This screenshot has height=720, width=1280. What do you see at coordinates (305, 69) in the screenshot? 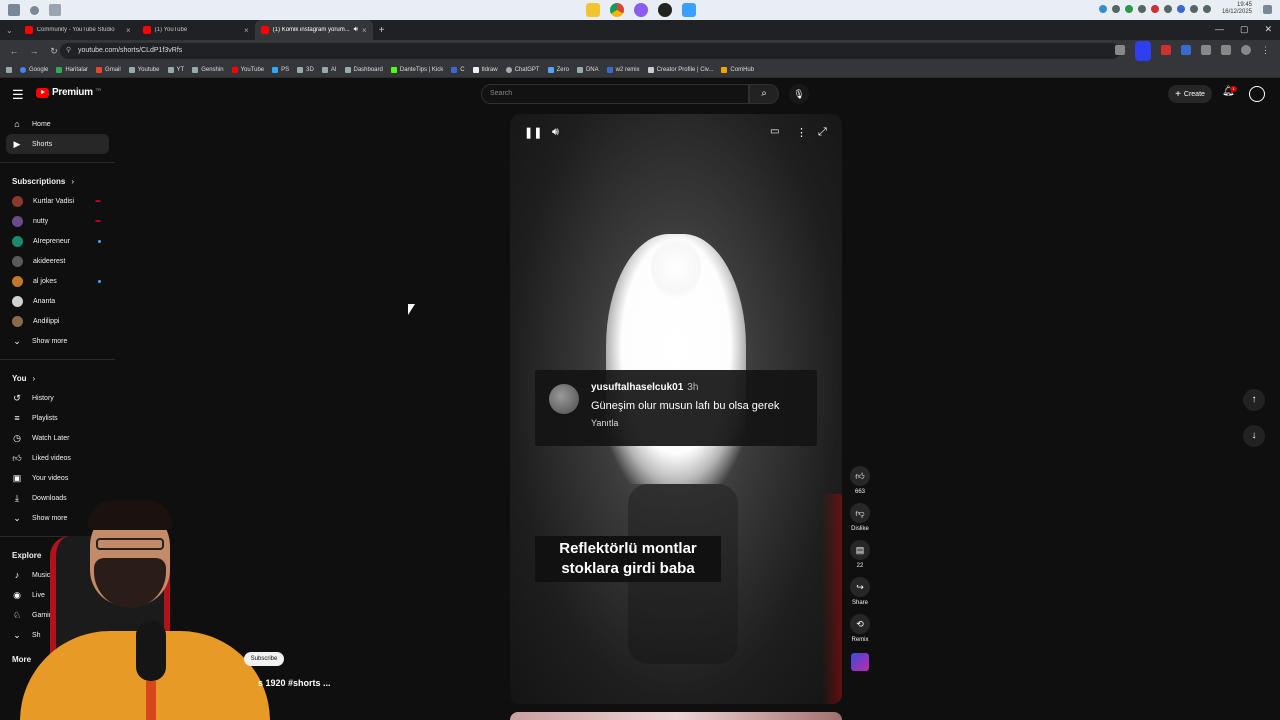
I see `bookmark-folder: 3D` at bounding box center [305, 69].